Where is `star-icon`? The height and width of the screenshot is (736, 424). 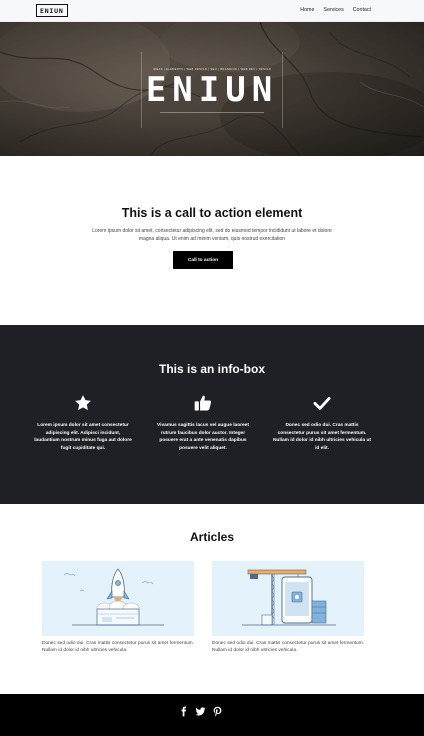
star-icon is located at coordinates (83, 403).